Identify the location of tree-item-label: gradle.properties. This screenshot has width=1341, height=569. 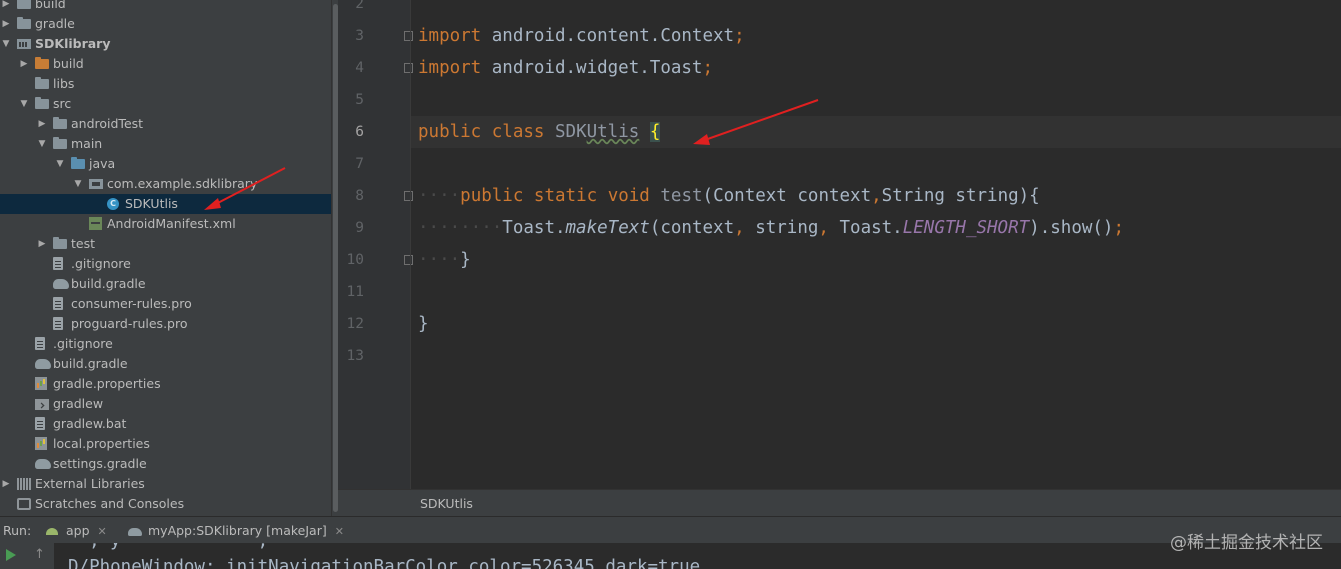
(107, 383).